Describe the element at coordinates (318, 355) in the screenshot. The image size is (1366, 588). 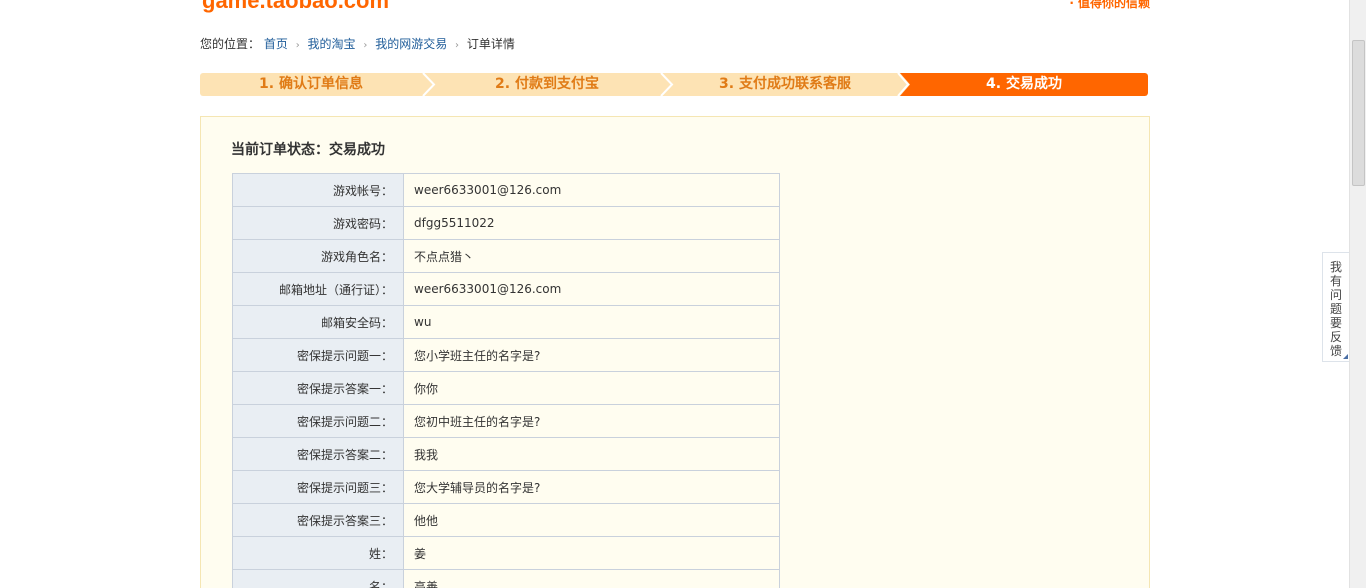
I see `row-label: 密保提示问题一：` at that location.